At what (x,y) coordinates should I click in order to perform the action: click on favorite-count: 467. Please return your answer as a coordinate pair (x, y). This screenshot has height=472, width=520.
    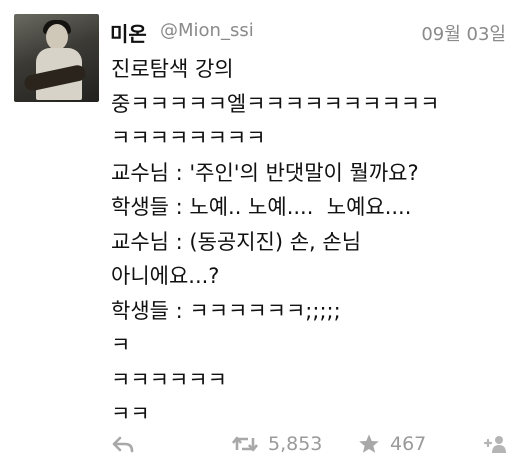
    Looking at the image, I should click on (408, 444).